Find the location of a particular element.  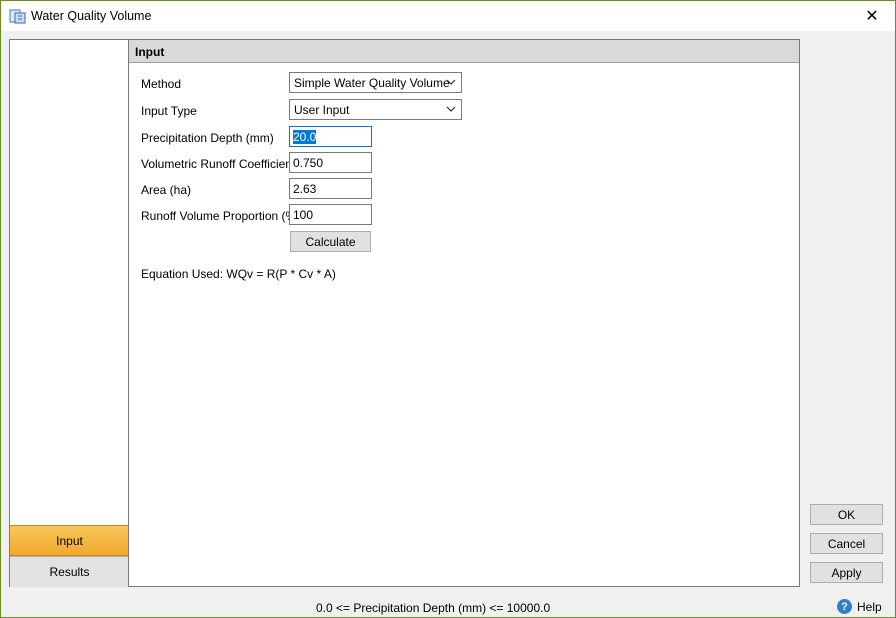

calculate-button: Calculate is located at coordinates (330, 241).